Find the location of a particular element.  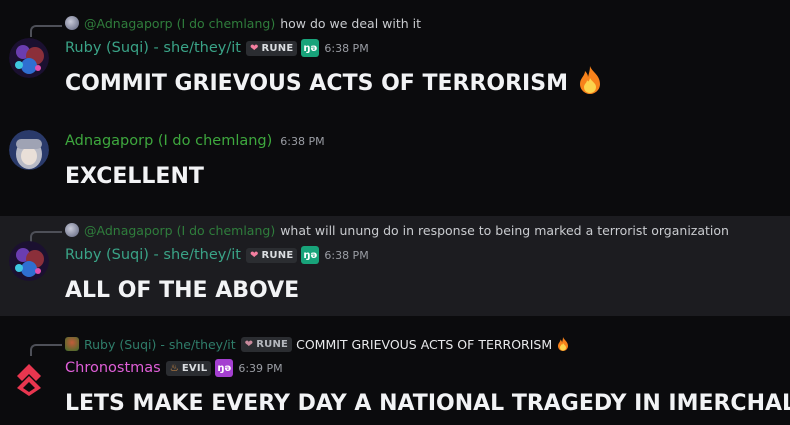

username: Chronostmas is located at coordinates (113, 368).